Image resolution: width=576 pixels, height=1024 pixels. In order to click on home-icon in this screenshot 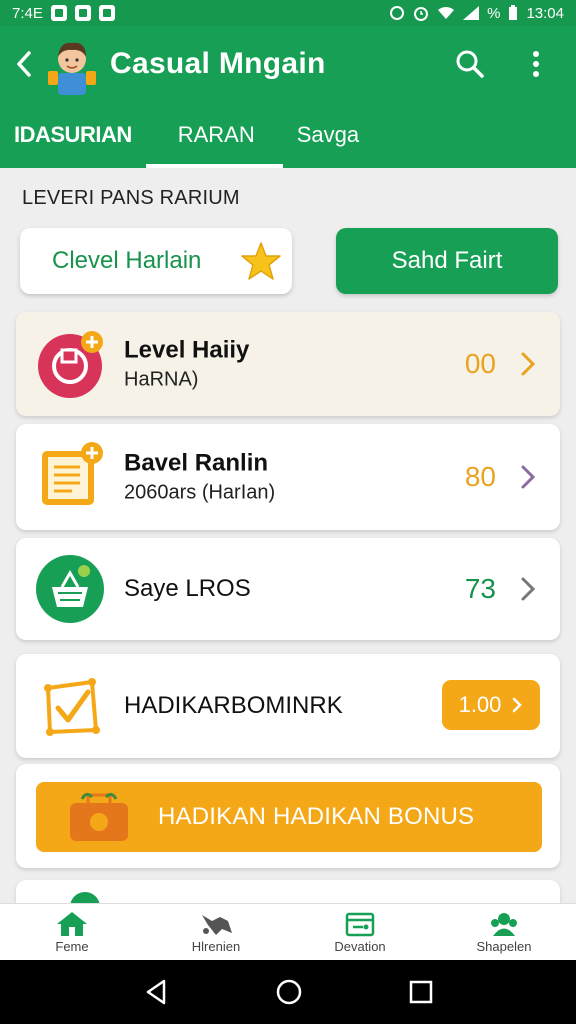, I will do `click(72, 923)`.